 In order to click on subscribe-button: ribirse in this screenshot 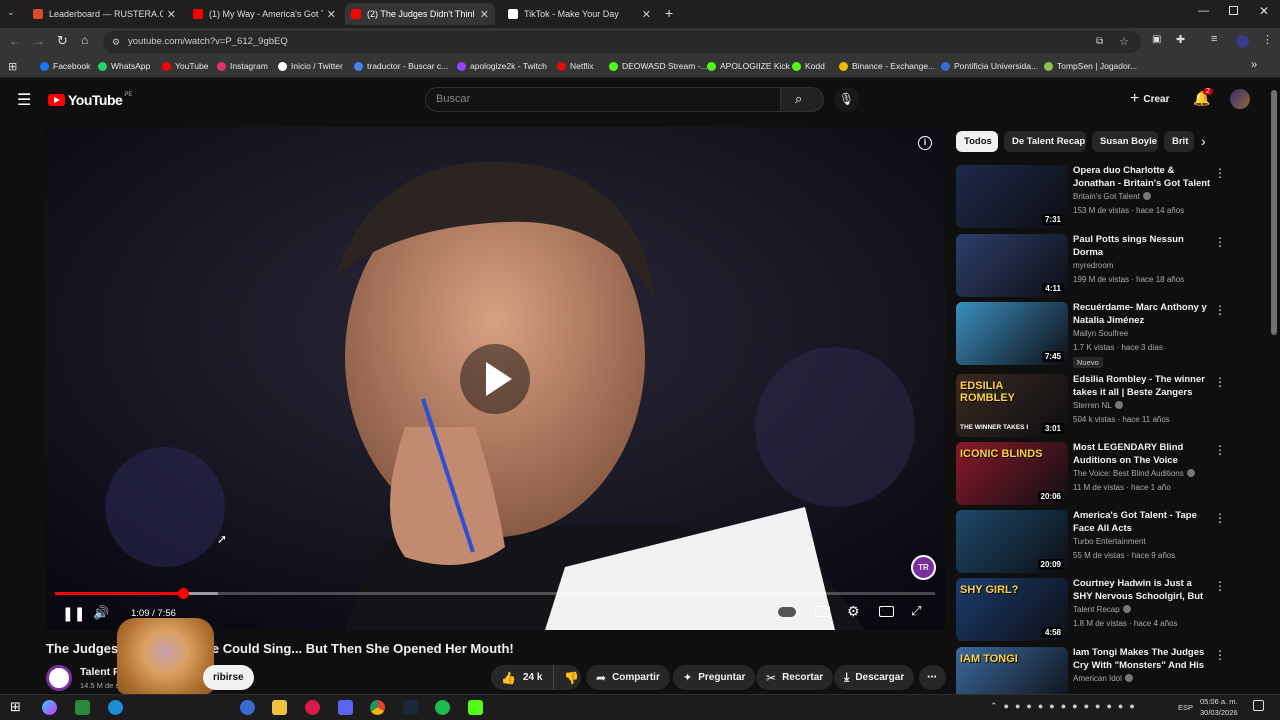, I will do `click(228, 677)`.